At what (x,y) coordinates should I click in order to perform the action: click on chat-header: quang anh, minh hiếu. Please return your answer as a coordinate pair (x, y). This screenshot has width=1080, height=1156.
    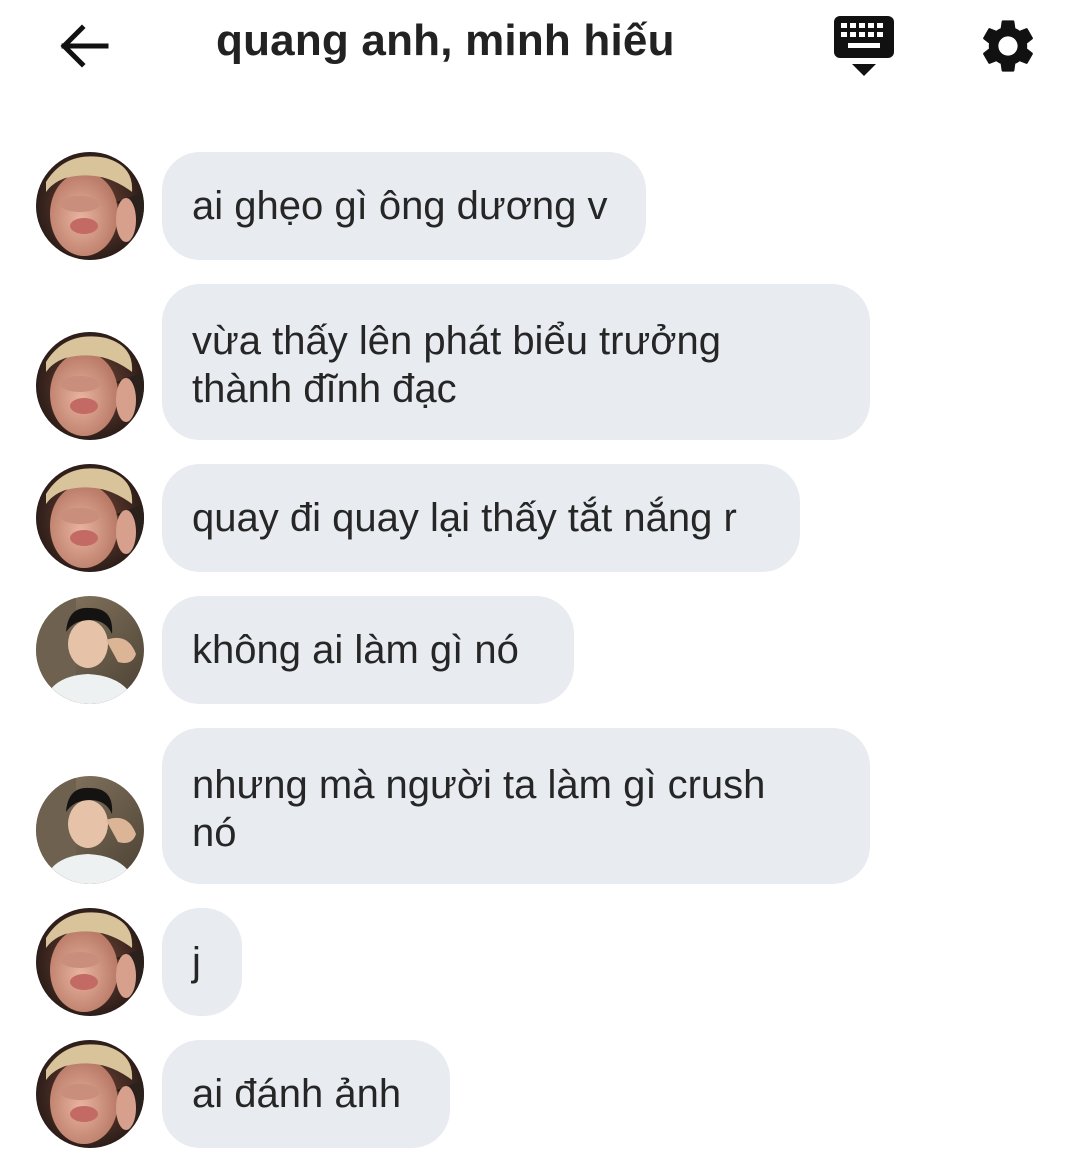
    Looking at the image, I should click on (540, 46).